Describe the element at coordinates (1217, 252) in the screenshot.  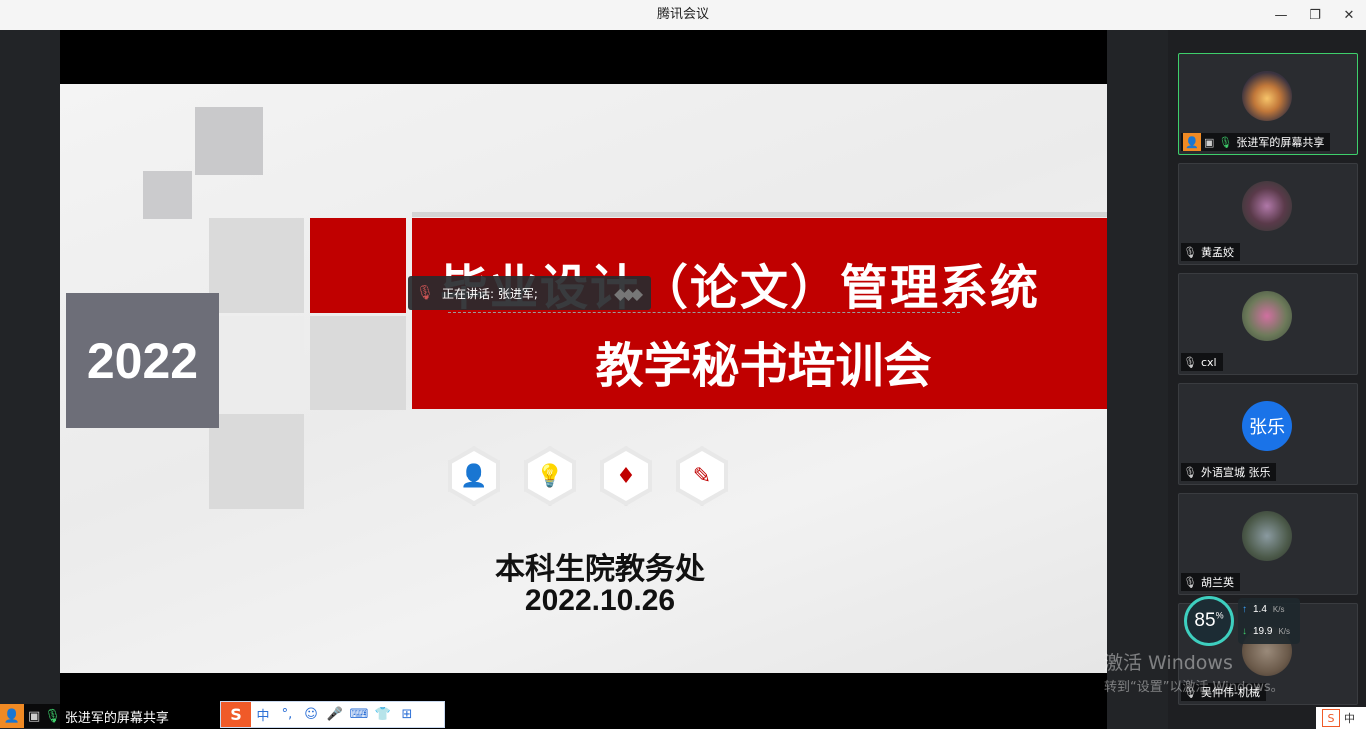
I see `participant-name: 黄孟姣` at that location.